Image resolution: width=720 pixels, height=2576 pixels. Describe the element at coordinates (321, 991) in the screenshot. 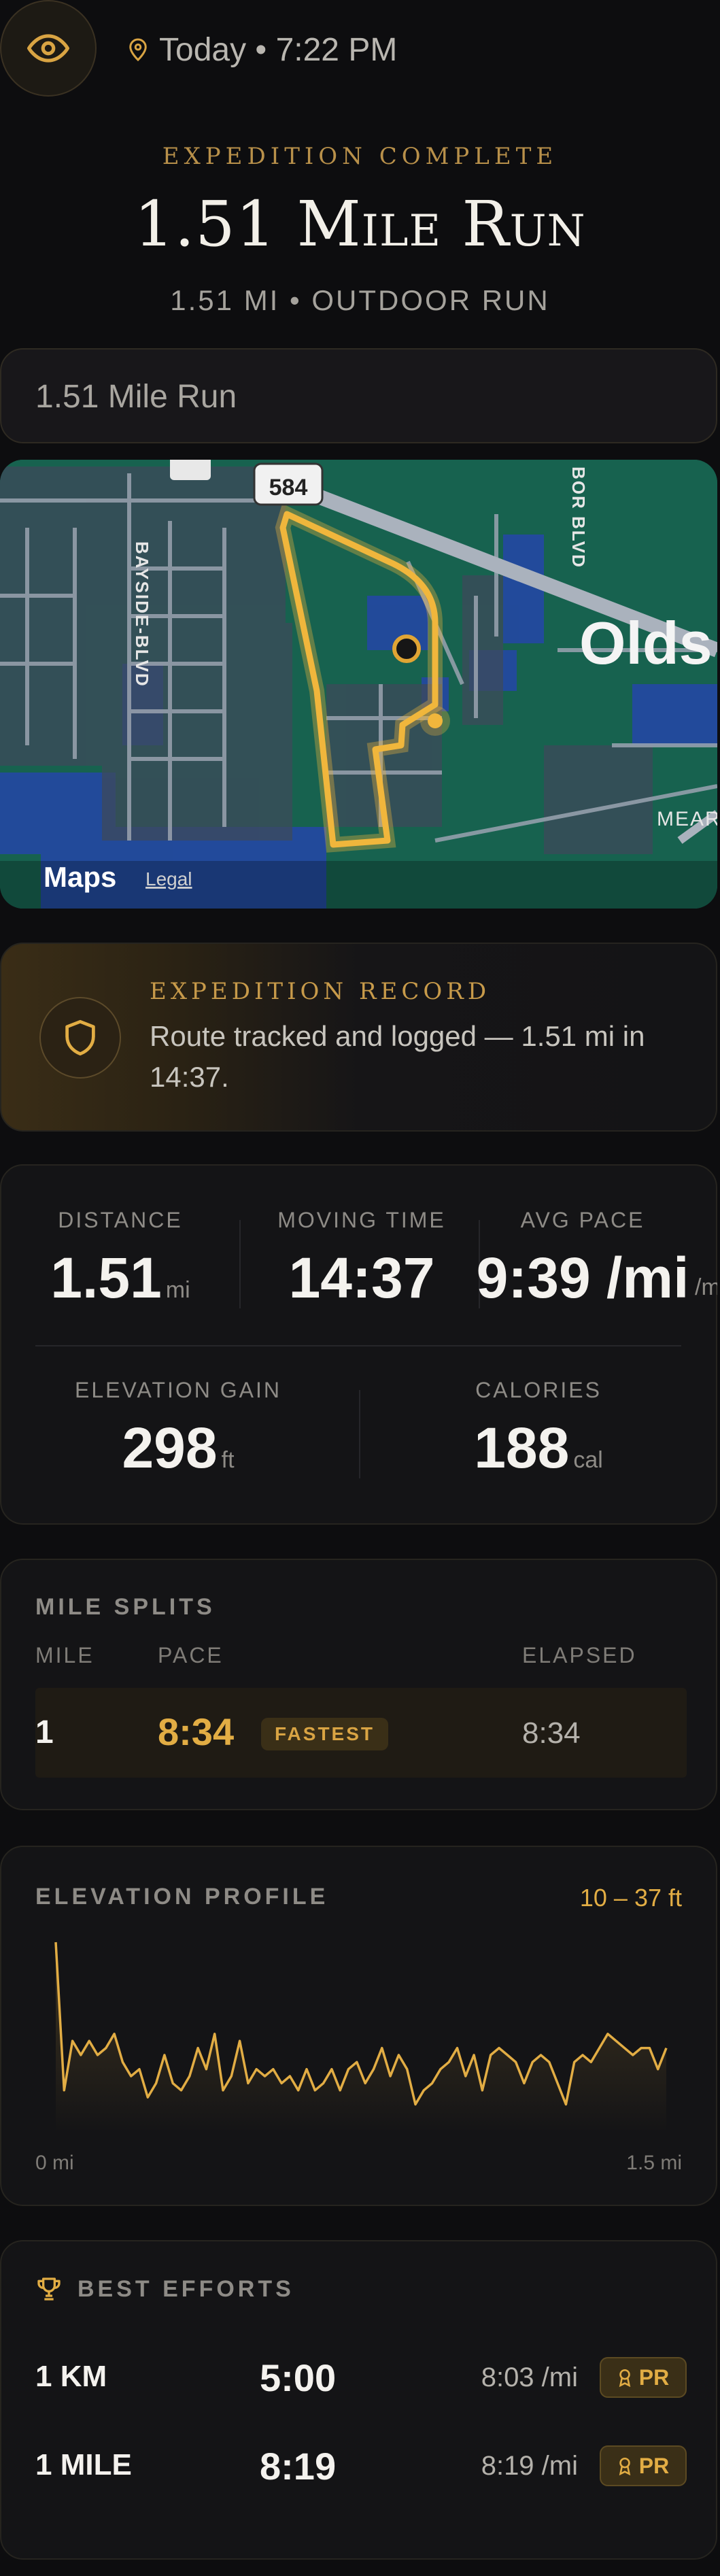

I see `record-label: EXPEDITION RECORD` at that location.